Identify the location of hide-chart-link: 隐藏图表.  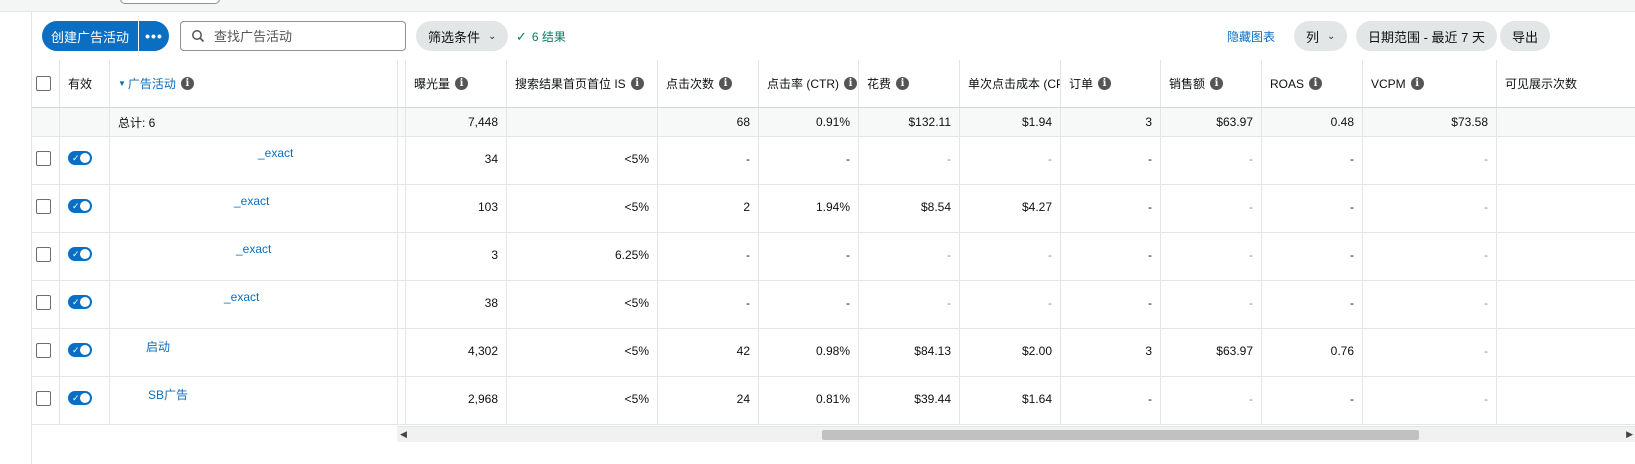
(1251, 36).